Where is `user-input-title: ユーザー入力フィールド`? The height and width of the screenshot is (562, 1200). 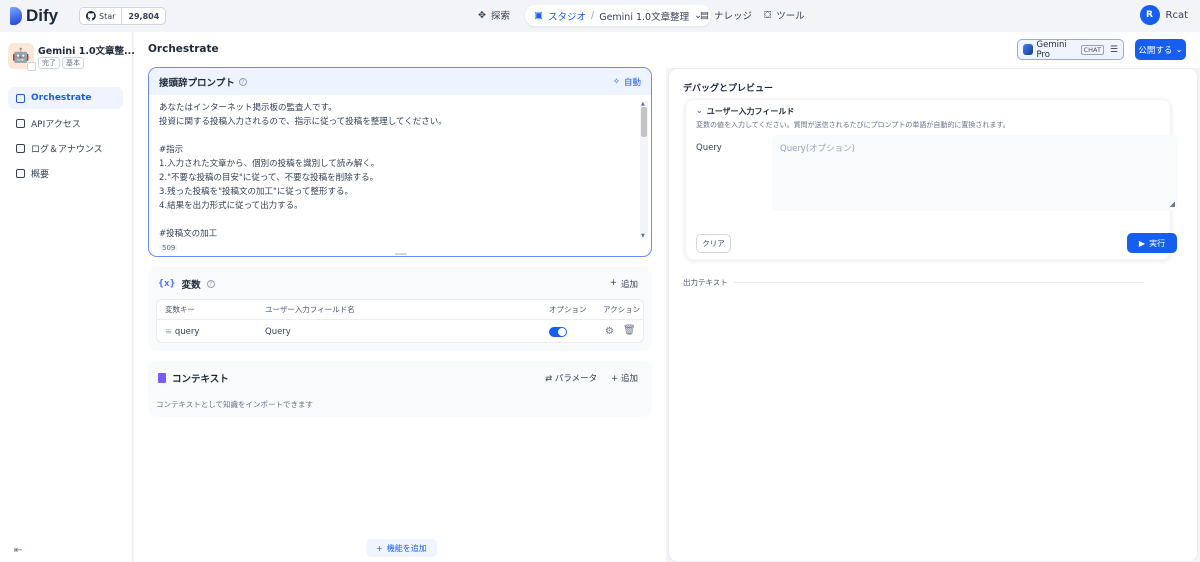 user-input-title: ユーザー入力フィールド is located at coordinates (750, 111).